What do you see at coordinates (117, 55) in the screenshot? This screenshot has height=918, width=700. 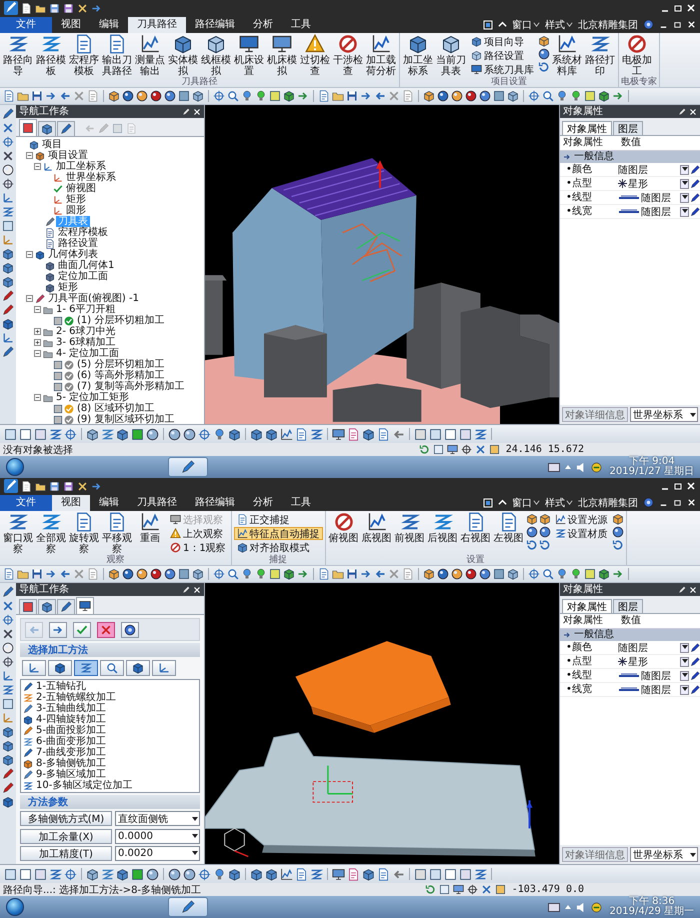 I see `ribbon-button: 输出刀具路径` at bounding box center [117, 55].